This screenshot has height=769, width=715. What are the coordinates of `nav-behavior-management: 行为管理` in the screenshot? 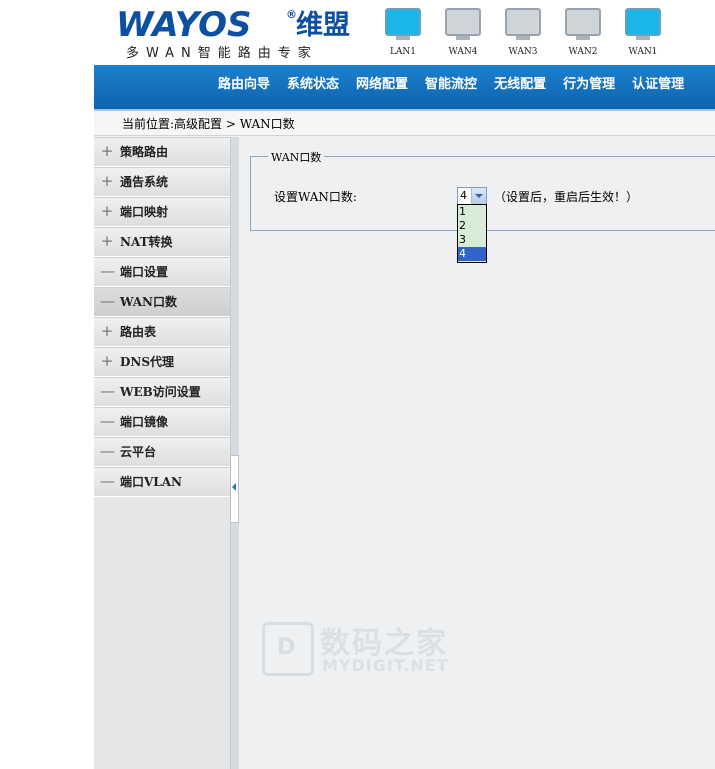 It's located at (589, 82).